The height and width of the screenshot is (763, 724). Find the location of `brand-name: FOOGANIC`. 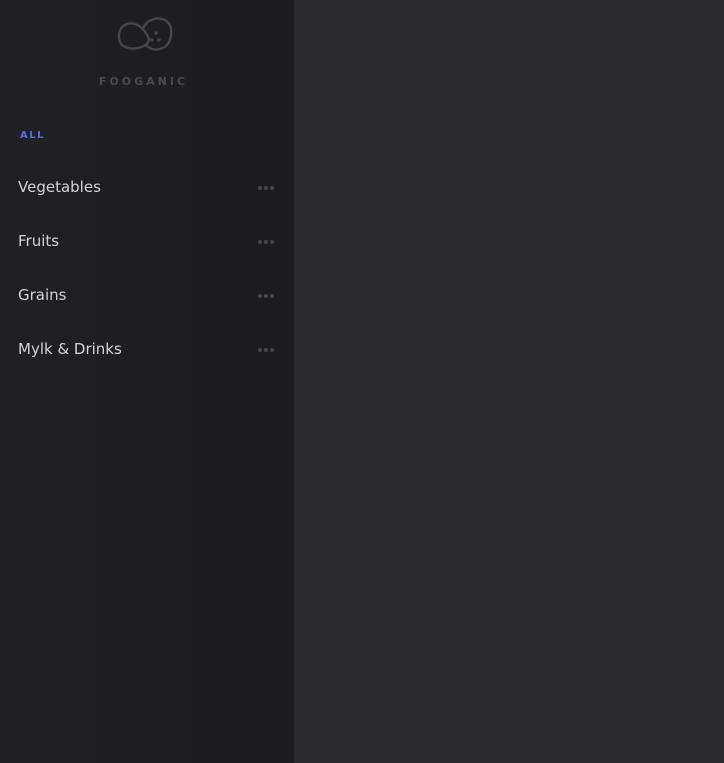

brand-name: FOOGANIC is located at coordinates (143, 81).